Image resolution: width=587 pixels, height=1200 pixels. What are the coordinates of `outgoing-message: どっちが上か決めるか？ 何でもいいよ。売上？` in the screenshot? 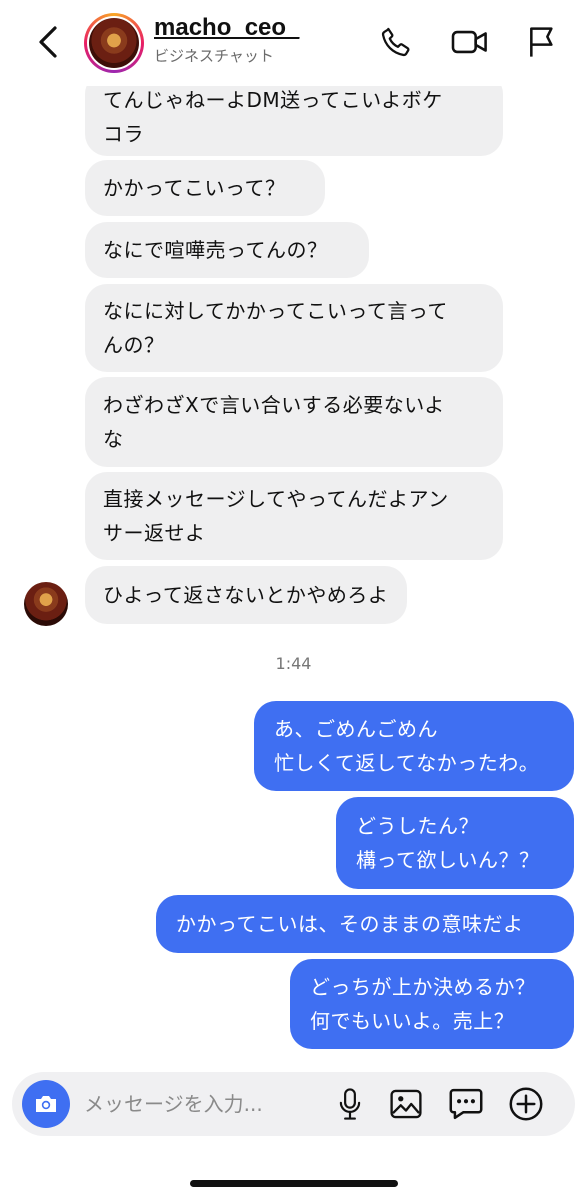 It's located at (432, 1004).